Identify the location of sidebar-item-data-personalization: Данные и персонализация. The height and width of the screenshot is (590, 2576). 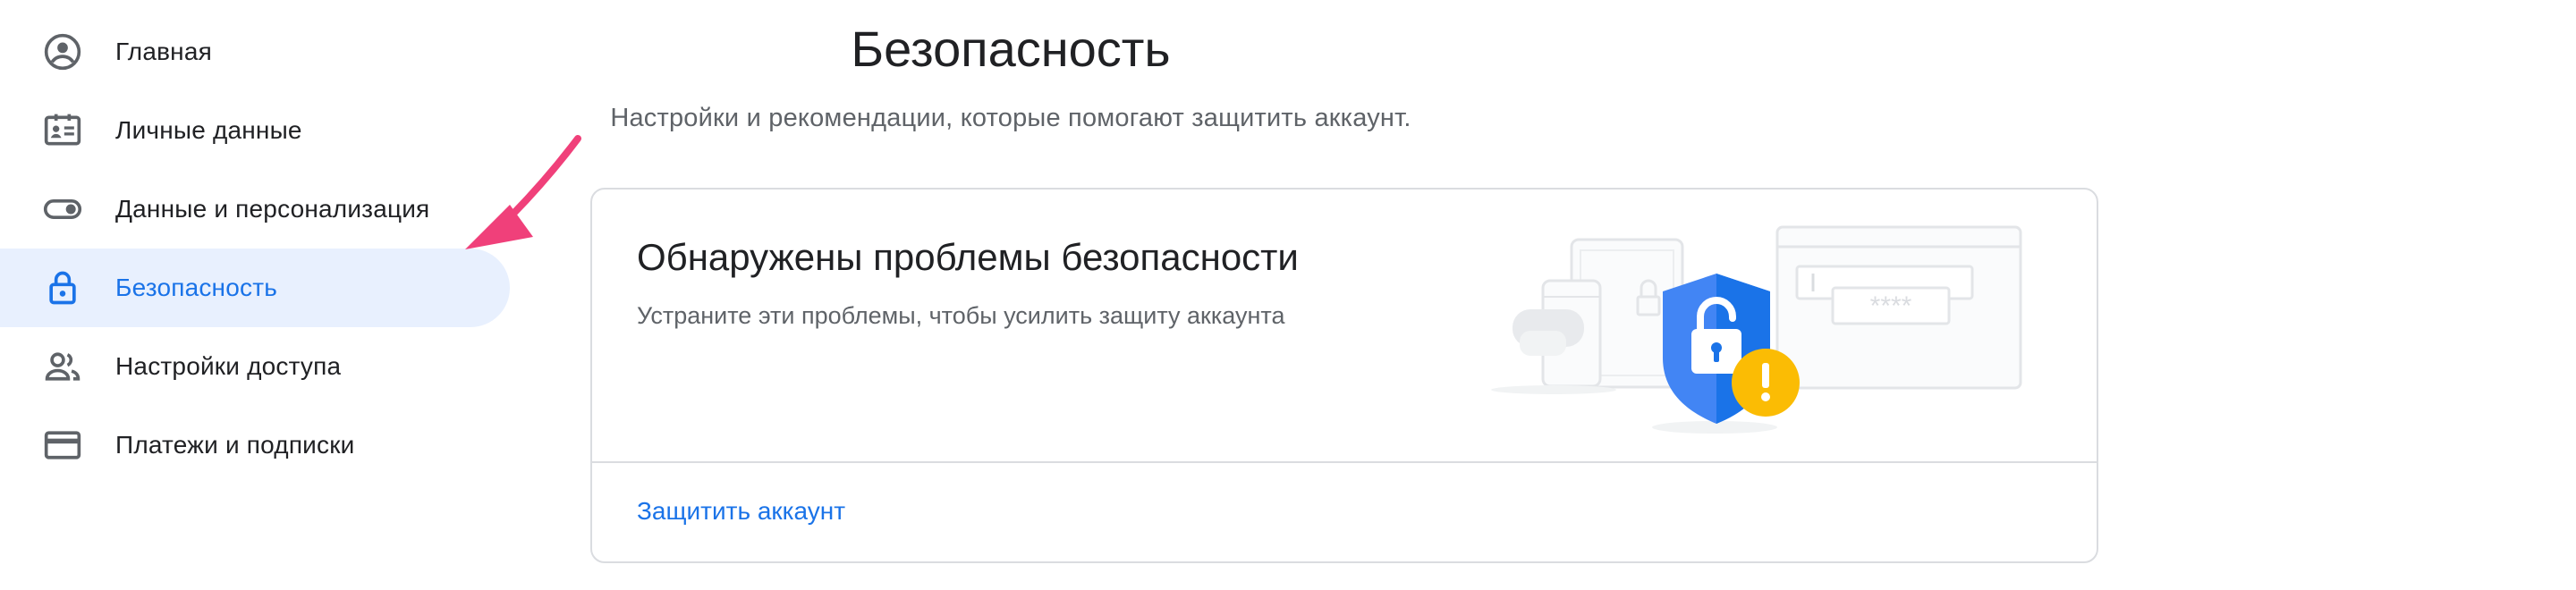
(255, 209).